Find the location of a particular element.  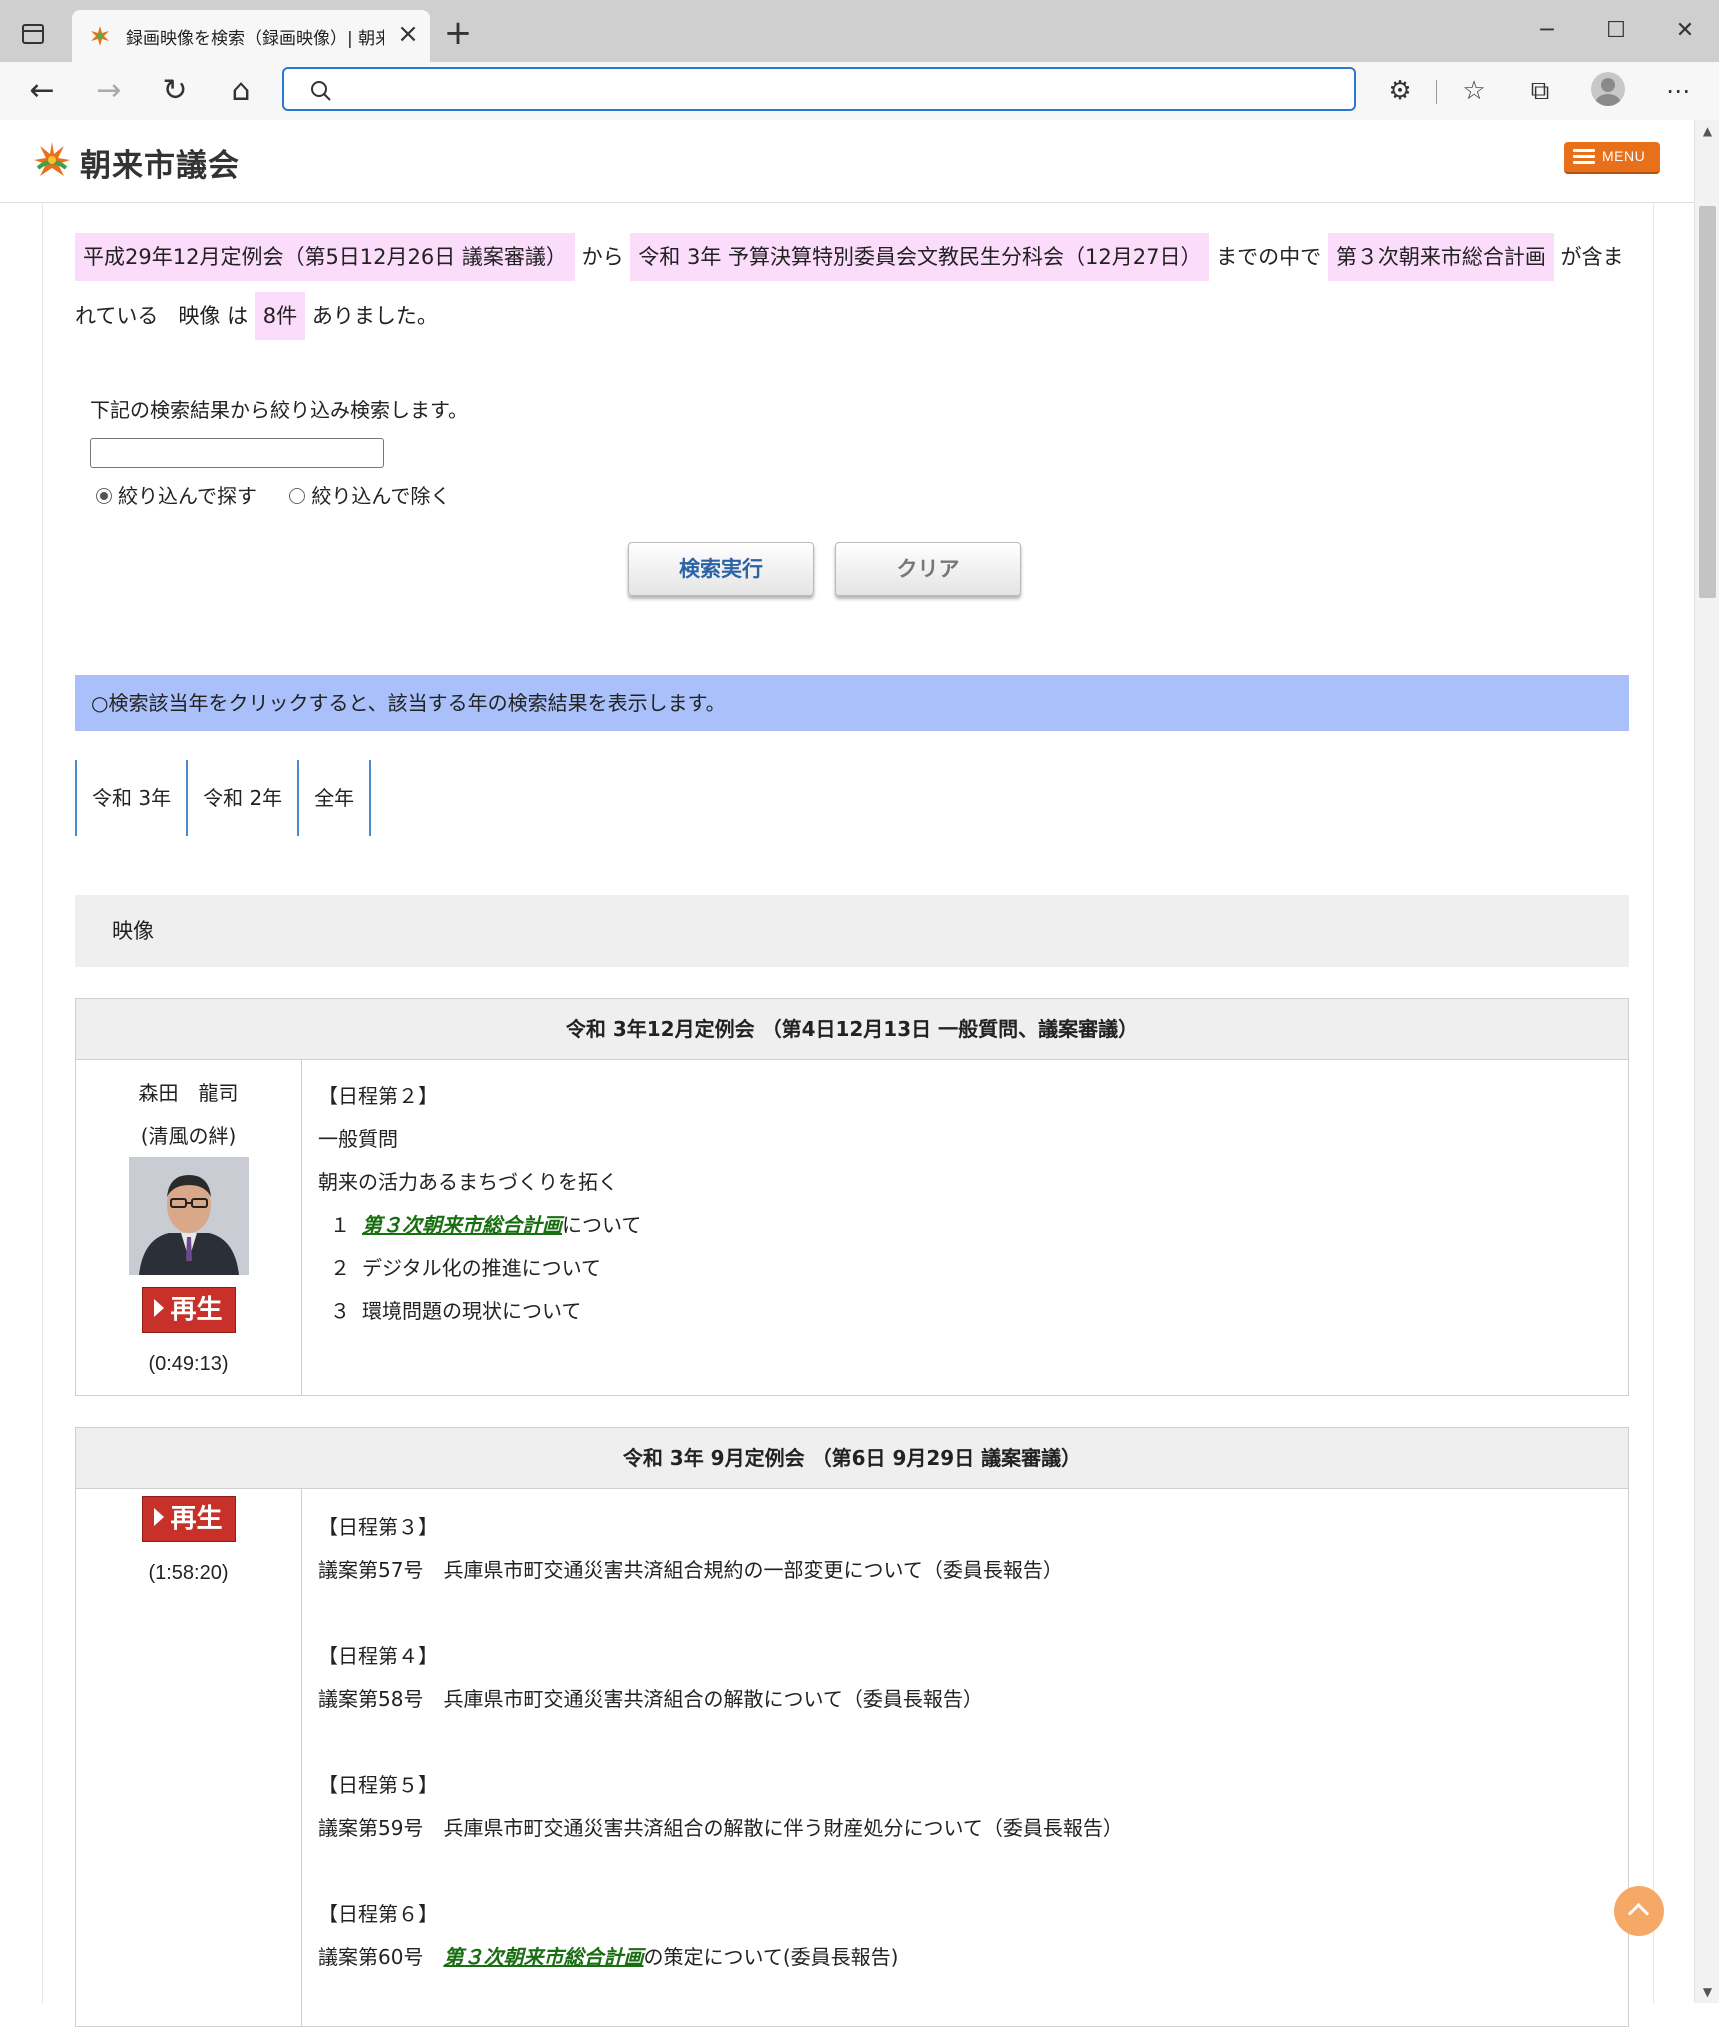

scroll-down-icon: ▼ is located at coordinates (1707, 1992).